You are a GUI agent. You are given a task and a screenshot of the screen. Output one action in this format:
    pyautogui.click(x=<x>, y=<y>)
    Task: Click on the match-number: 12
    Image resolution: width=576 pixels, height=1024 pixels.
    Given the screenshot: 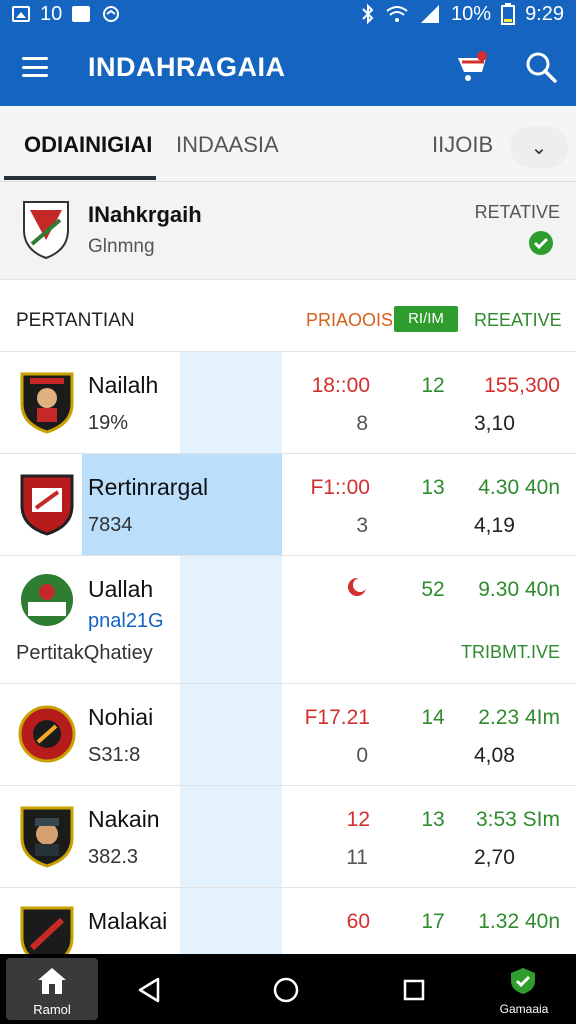 What is the action you would take?
    pyautogui.click(x=433, y=385)
    